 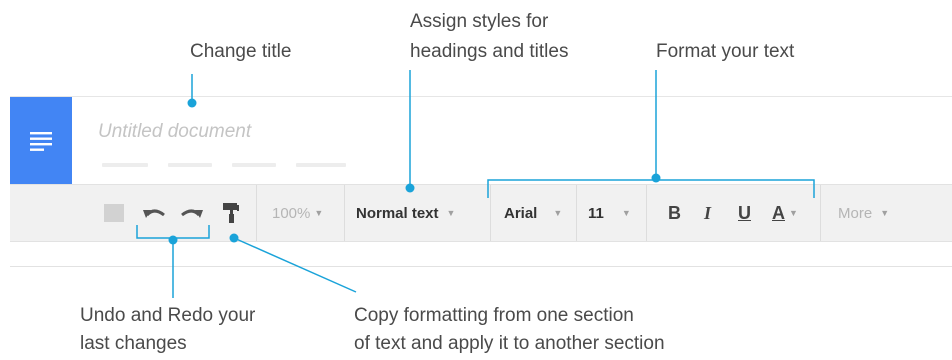 What do you see at coordinates (609, 213) in the screenshot?
I see `font-size-select: 11 ▼` at bounding box center [609, 213].